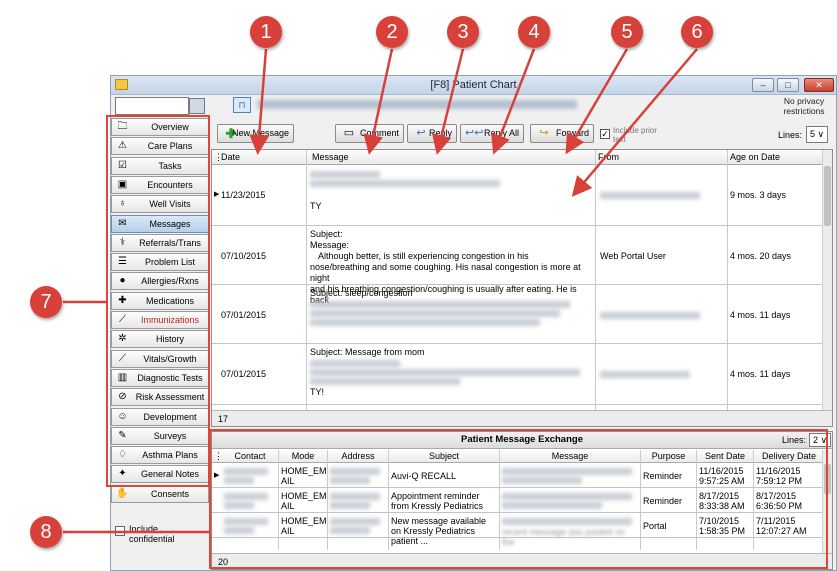  What do you see at coordinates (572, 133) in the screenshot?
I see `forward-label: Forward` at bounding box center [572, 133].